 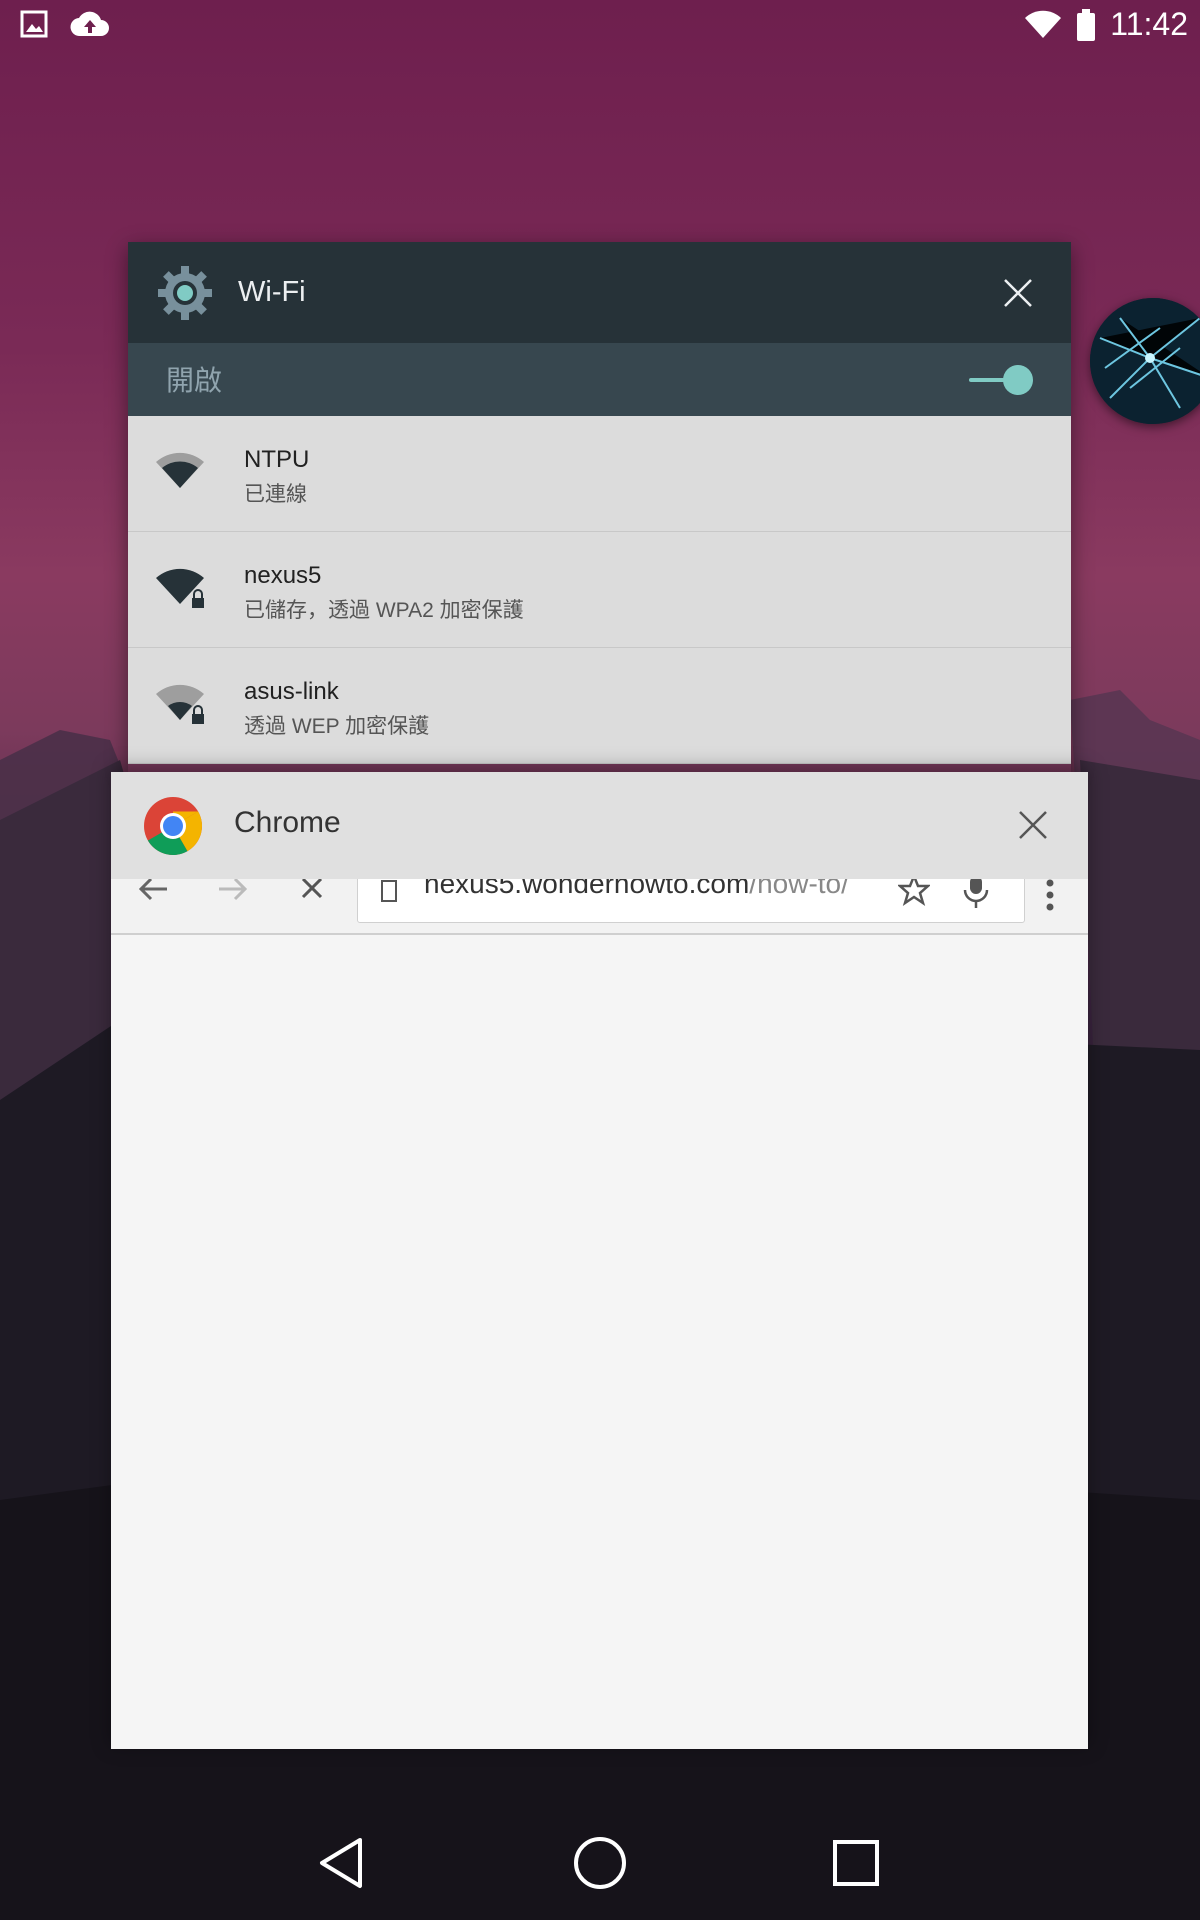 I want to click on wifi-toggle-switch, so click(x=1001, y=380).